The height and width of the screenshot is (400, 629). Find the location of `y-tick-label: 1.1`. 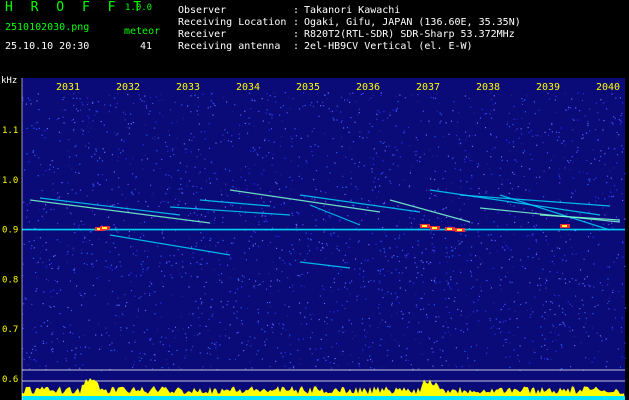

y-tick-label: 1.1 is located at coordinates (10, 131).